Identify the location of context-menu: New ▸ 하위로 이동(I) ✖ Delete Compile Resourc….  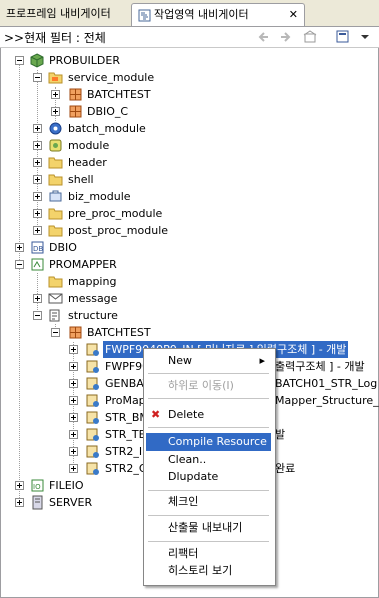
(209, 467).